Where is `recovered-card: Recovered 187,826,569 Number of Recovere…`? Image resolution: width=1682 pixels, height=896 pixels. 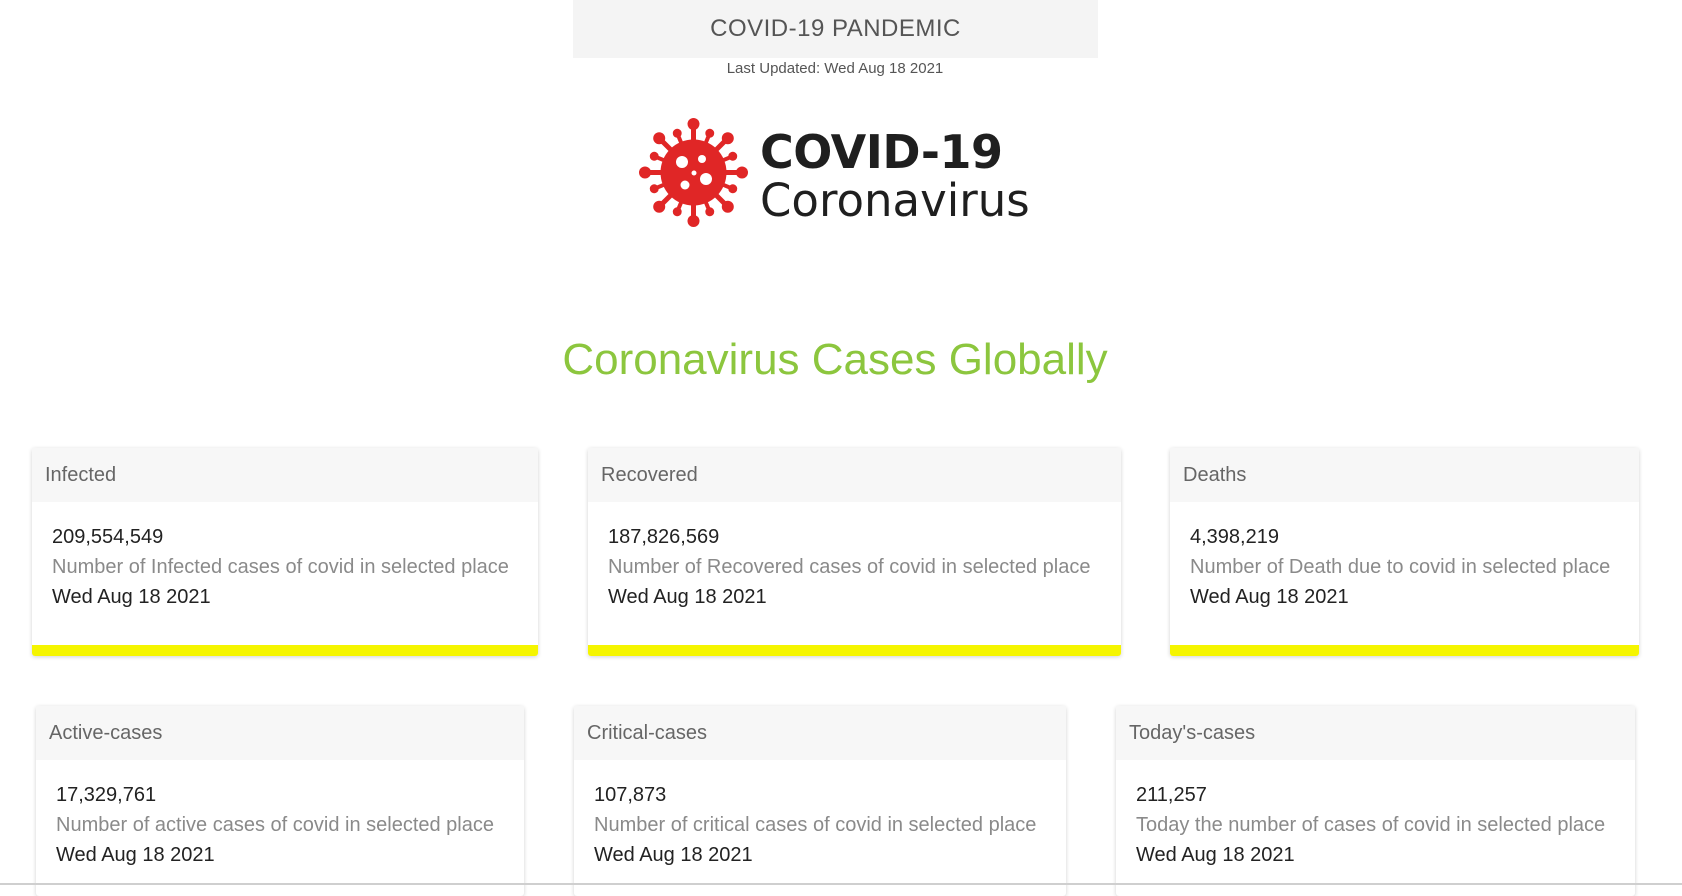
recovered-card: Recovered 187,826,569 Number of Recovere… is located at coordinates (854, 552).